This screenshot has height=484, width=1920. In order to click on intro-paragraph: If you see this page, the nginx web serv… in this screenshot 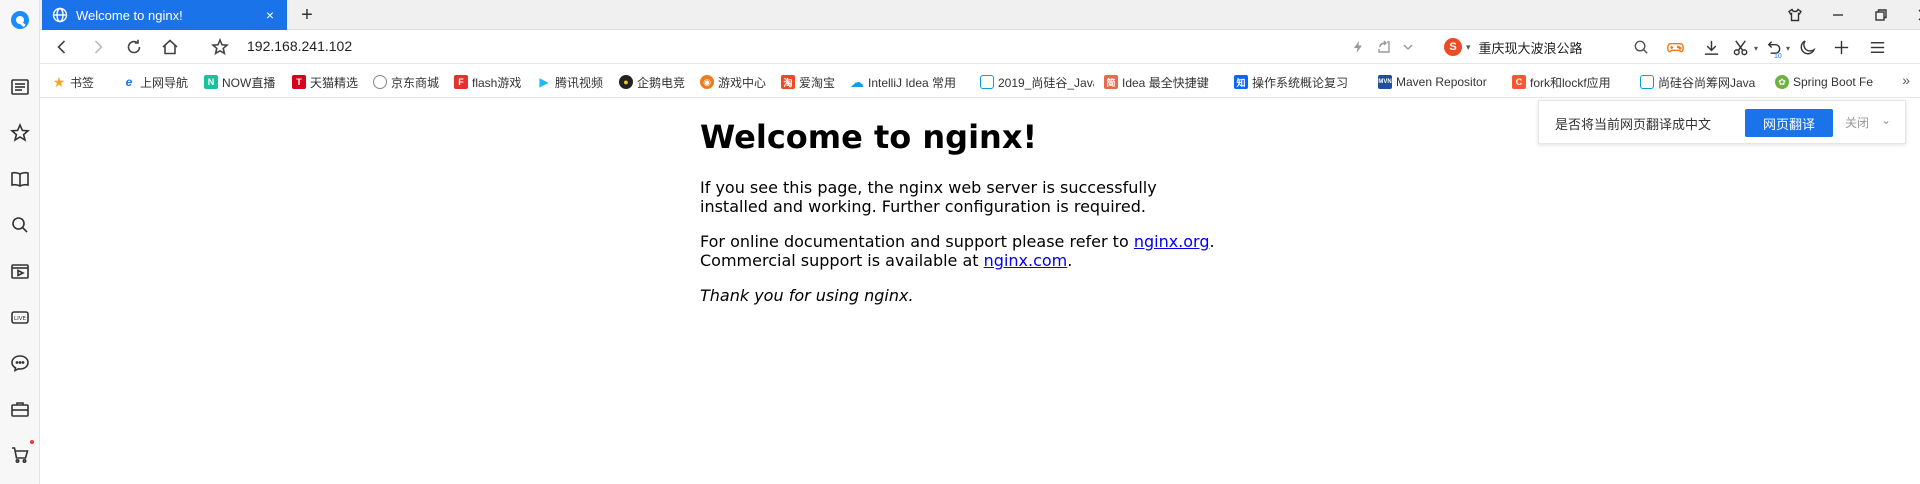, I will do `click(928, 197)`.